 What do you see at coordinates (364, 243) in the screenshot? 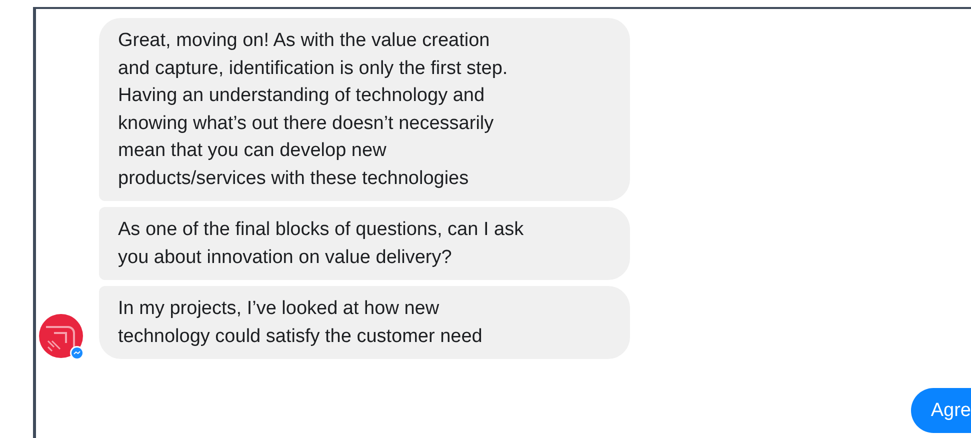
I see `message-bubble: As one of the final blocks of questions, can I ask you about innovation on value delivery?` at bounding box center [364, 243].